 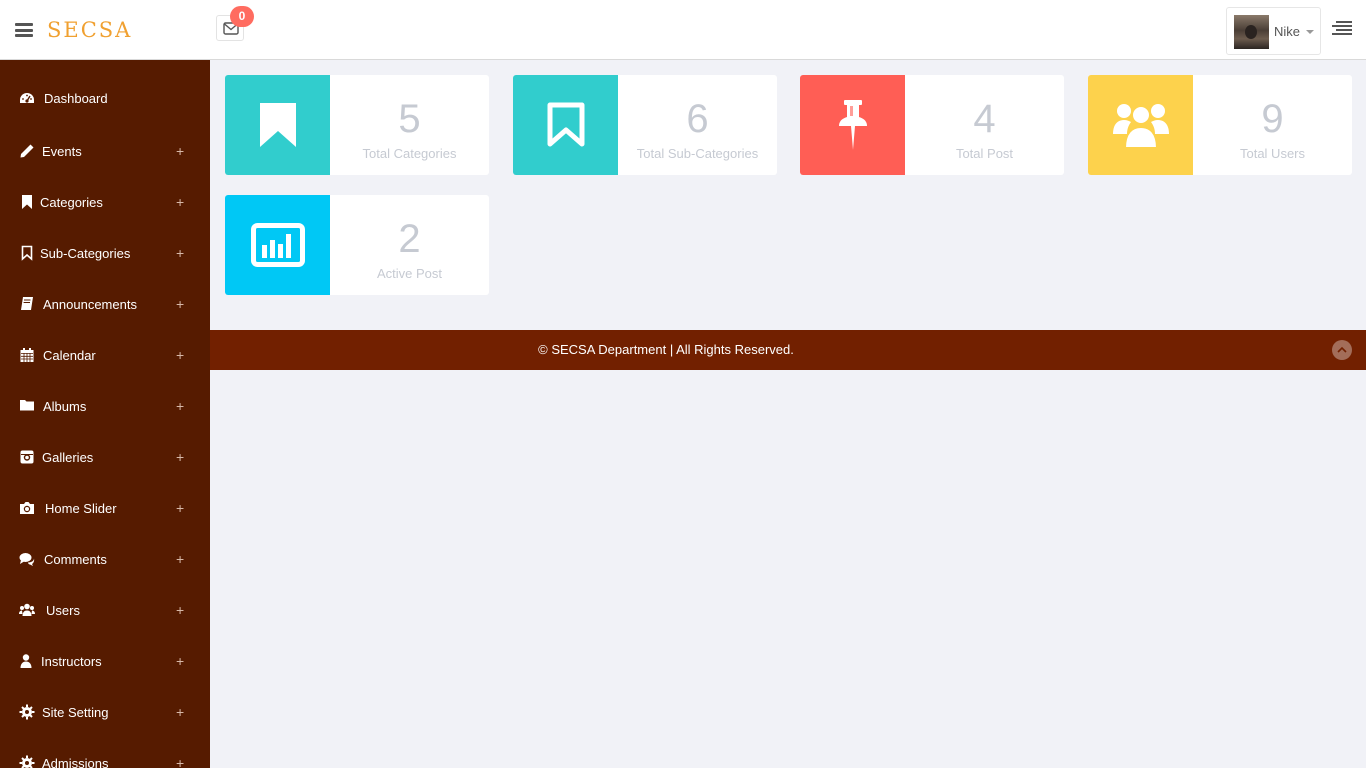 I want to click on stat-label: Total Sub-Categories, so click(x=697, y=153).